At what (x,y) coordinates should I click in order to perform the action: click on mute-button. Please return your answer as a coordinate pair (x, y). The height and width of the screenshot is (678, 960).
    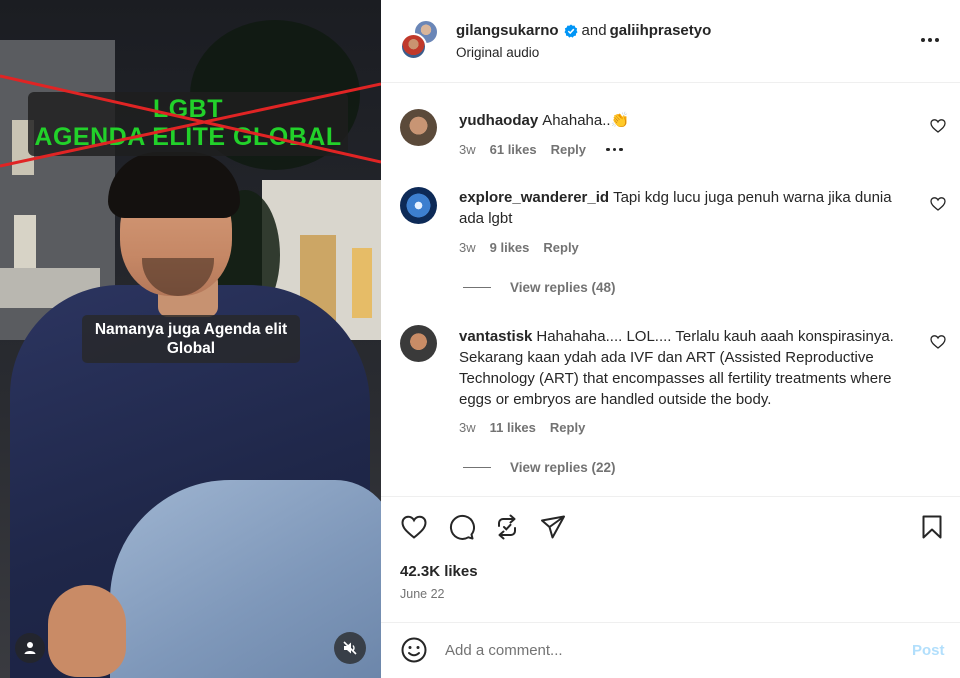
    Looking at the image, I should click on (350, 648).